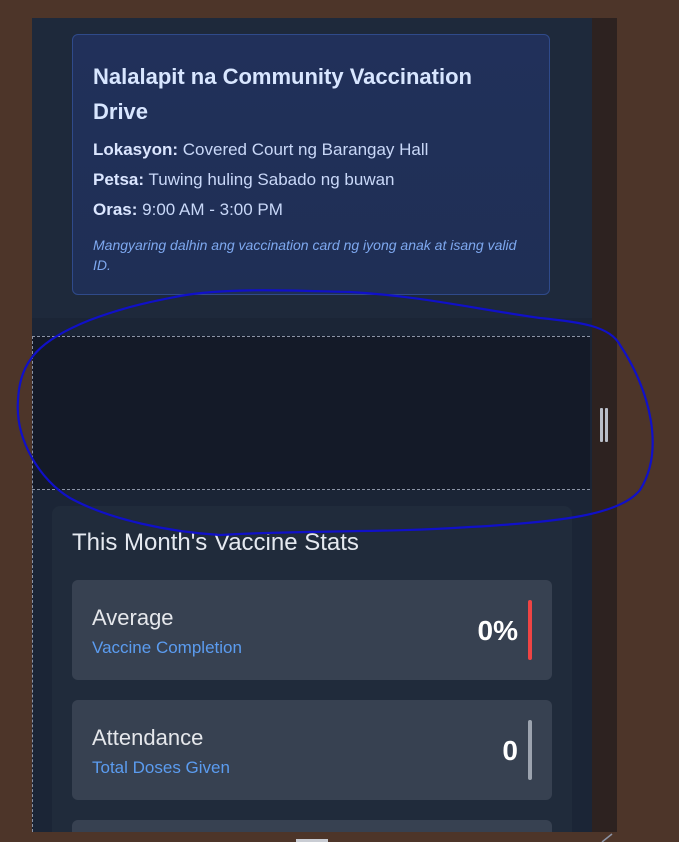  I want to click on stat-label: Attendance, so click(148, 737).